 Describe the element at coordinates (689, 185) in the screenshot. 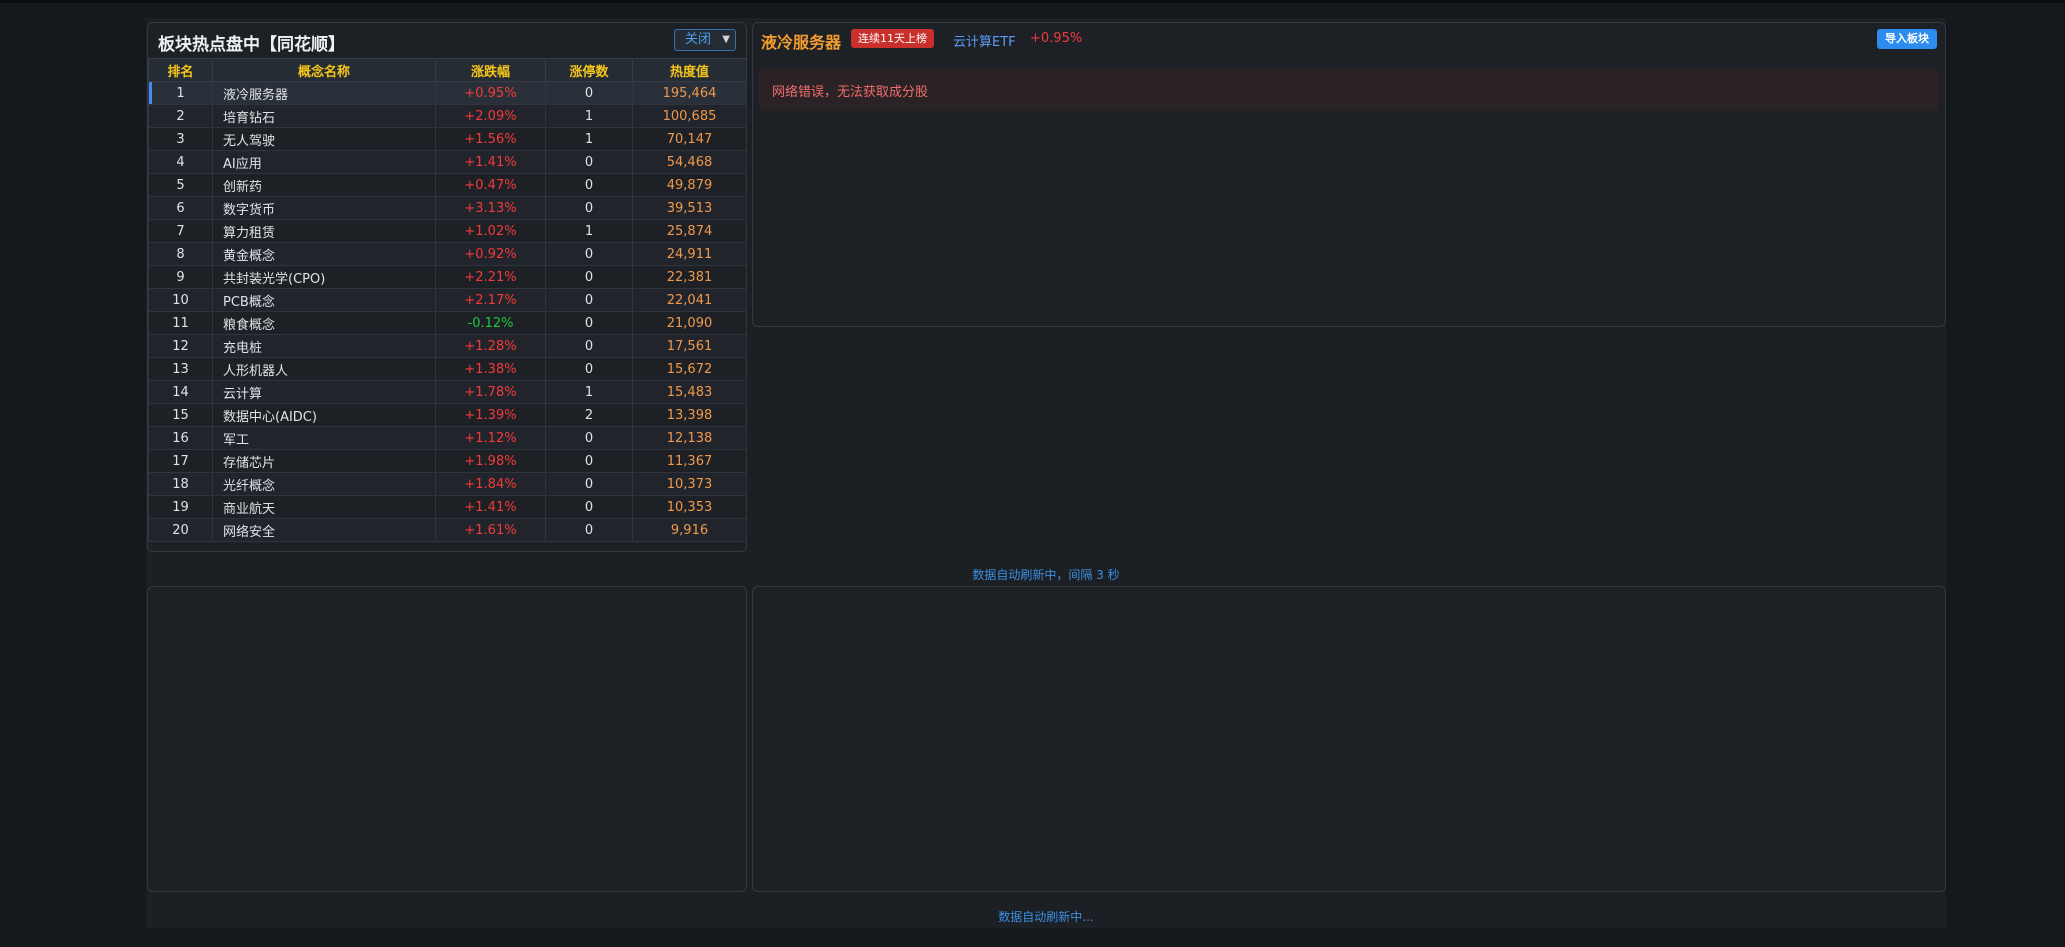

I see `heat-cell: 49,879` at that location.